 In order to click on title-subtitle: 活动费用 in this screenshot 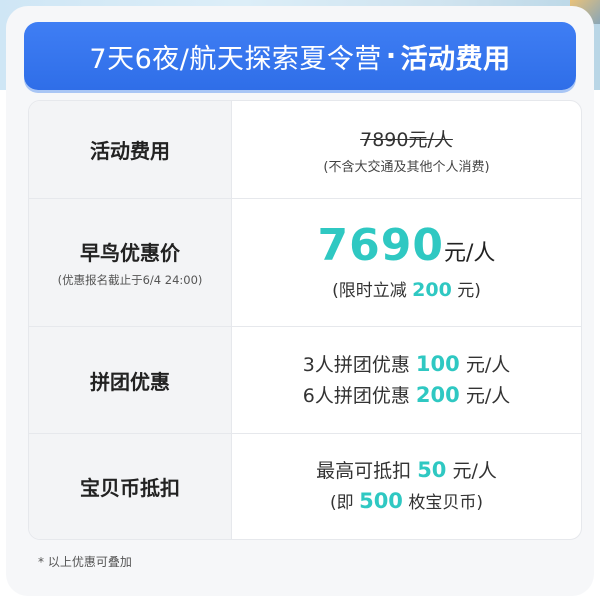, I will do `click(455, 59)`.